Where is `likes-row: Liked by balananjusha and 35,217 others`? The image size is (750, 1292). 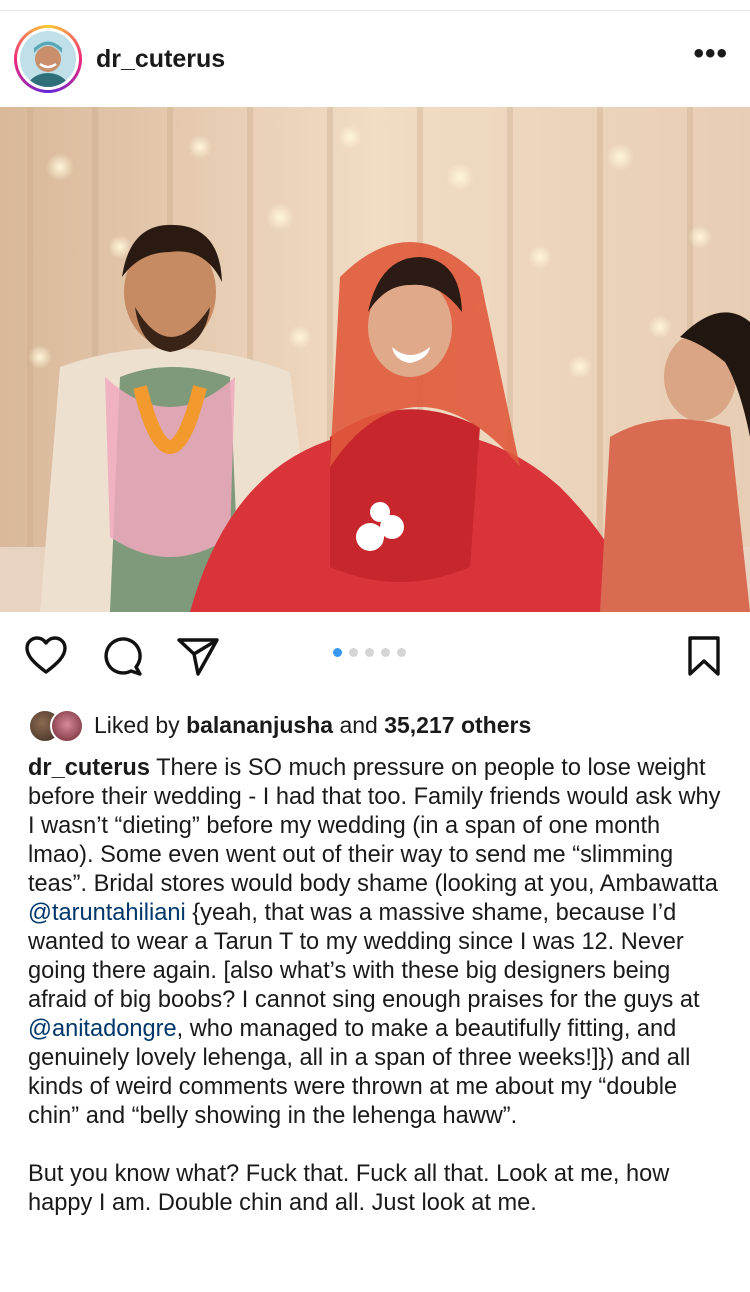 likes-row: Liked by balananjusha and 35,217 others is located at coordinates (375, 725).